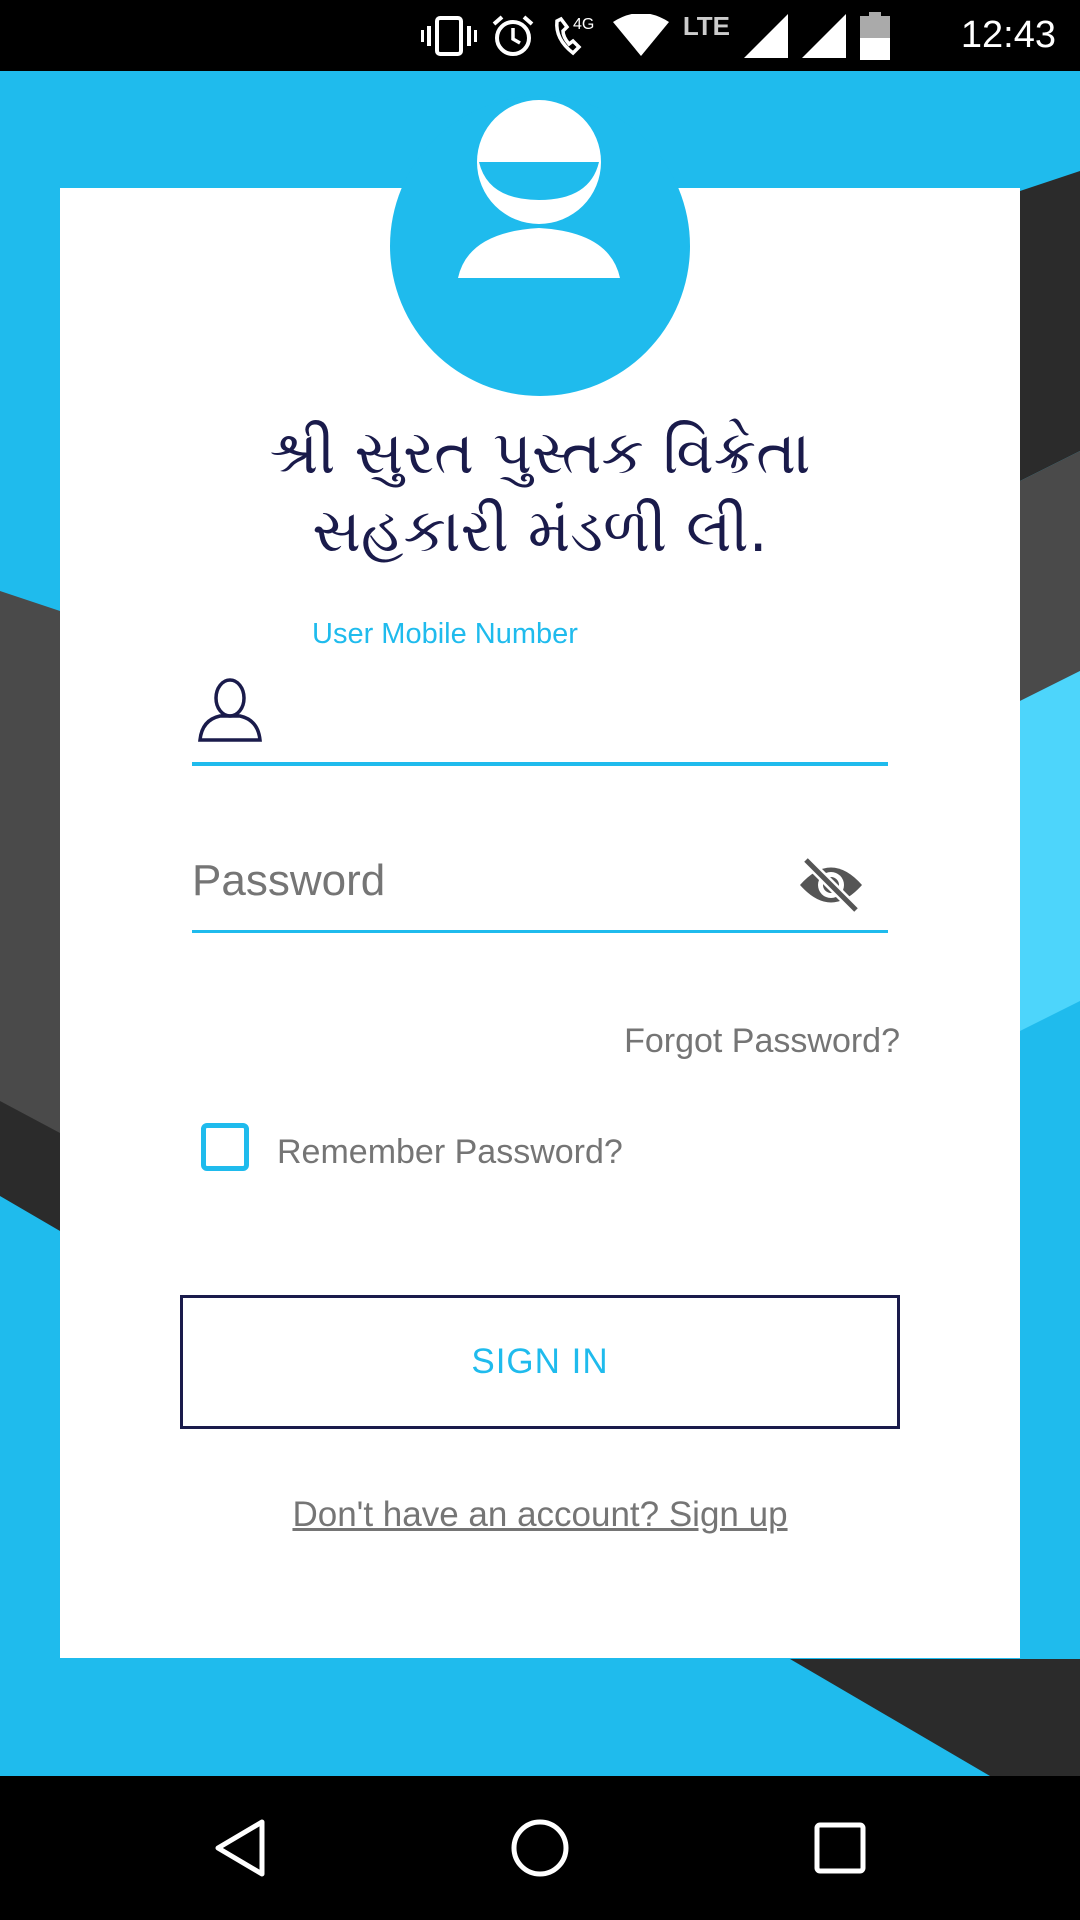  What do you see at coordinates (640, 34) in the screenshot?
I see `wifi-icon` at bounding box center [640, 34].